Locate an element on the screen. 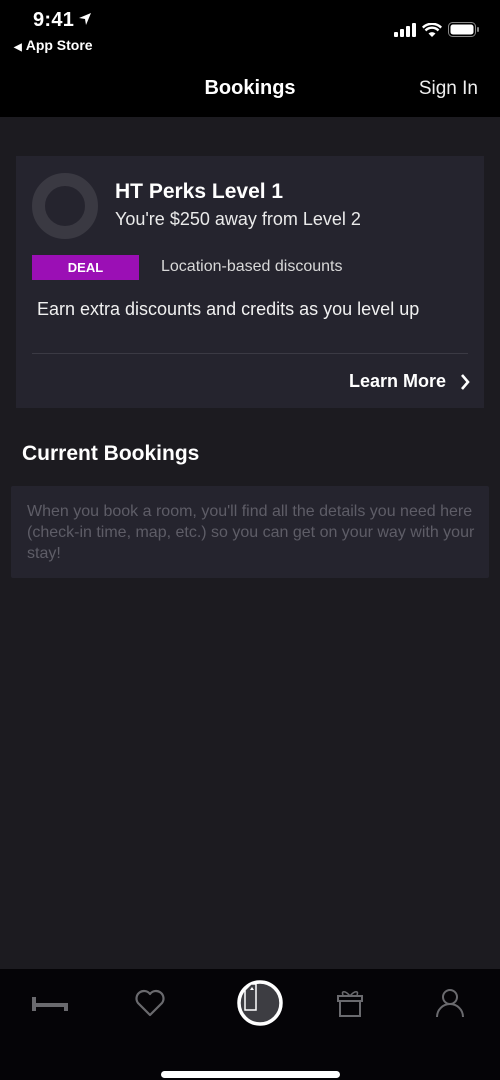 The width and height of the screenshot is (500, 1080). battery-icon is located at coordinates (463, 29).